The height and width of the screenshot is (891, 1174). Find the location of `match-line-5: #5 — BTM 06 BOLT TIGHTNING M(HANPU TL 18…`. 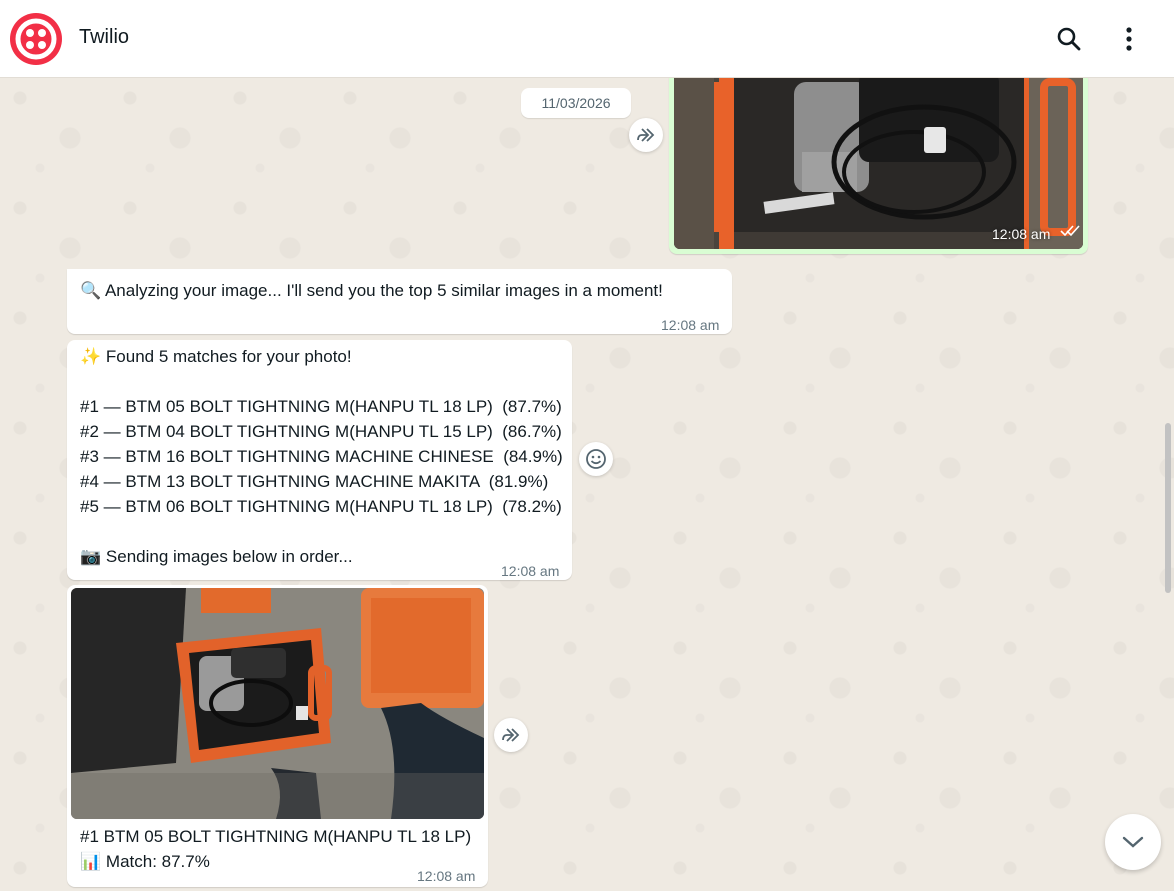

match-line-5: #5 — BTM 06 BOLT TIGHTNING M(HANPU TL 18… is located at coordinates (321, 506).